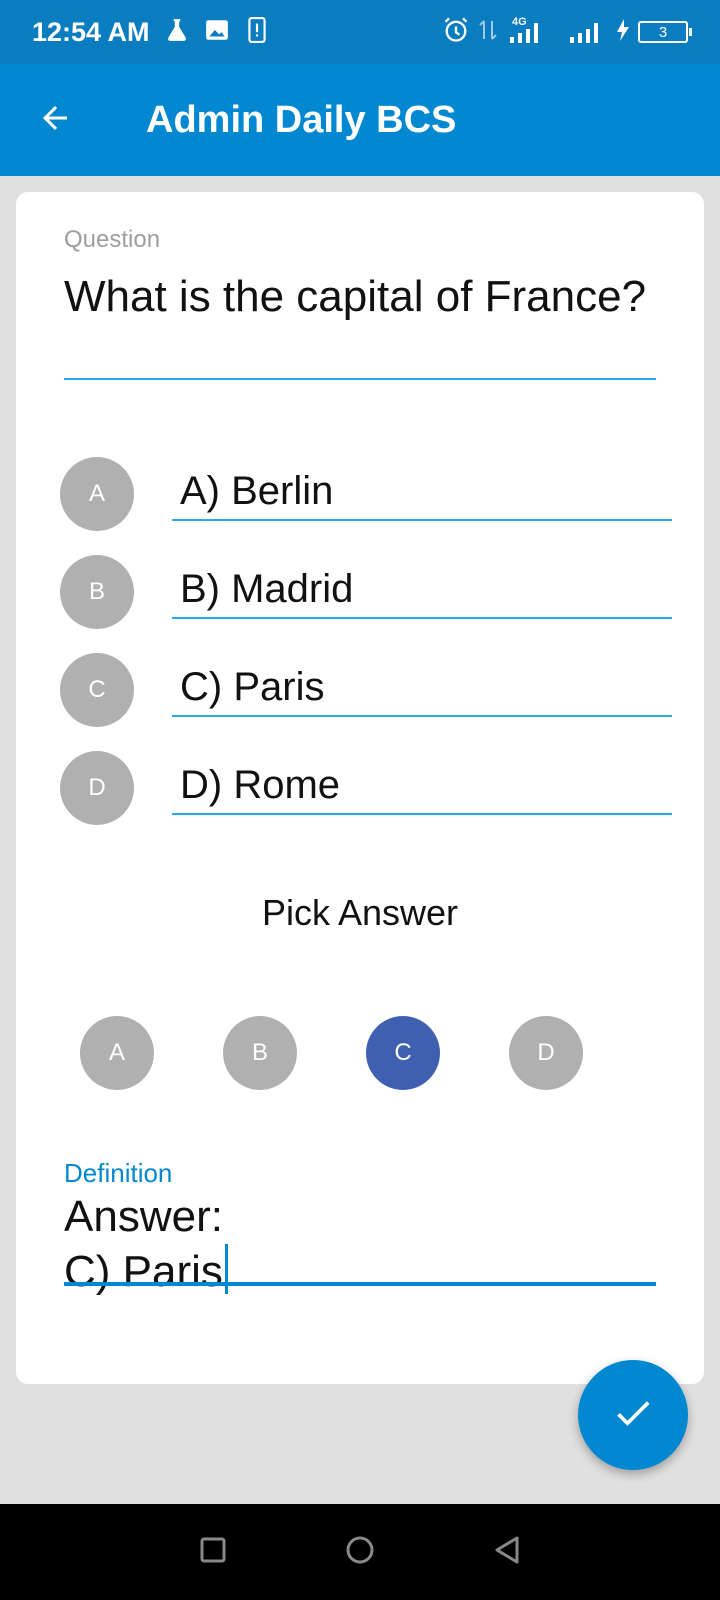  What do you see at coordinates (97, 690) in the screenshot?
I see `option-badge-c: C` at bounding box center [97, 690].